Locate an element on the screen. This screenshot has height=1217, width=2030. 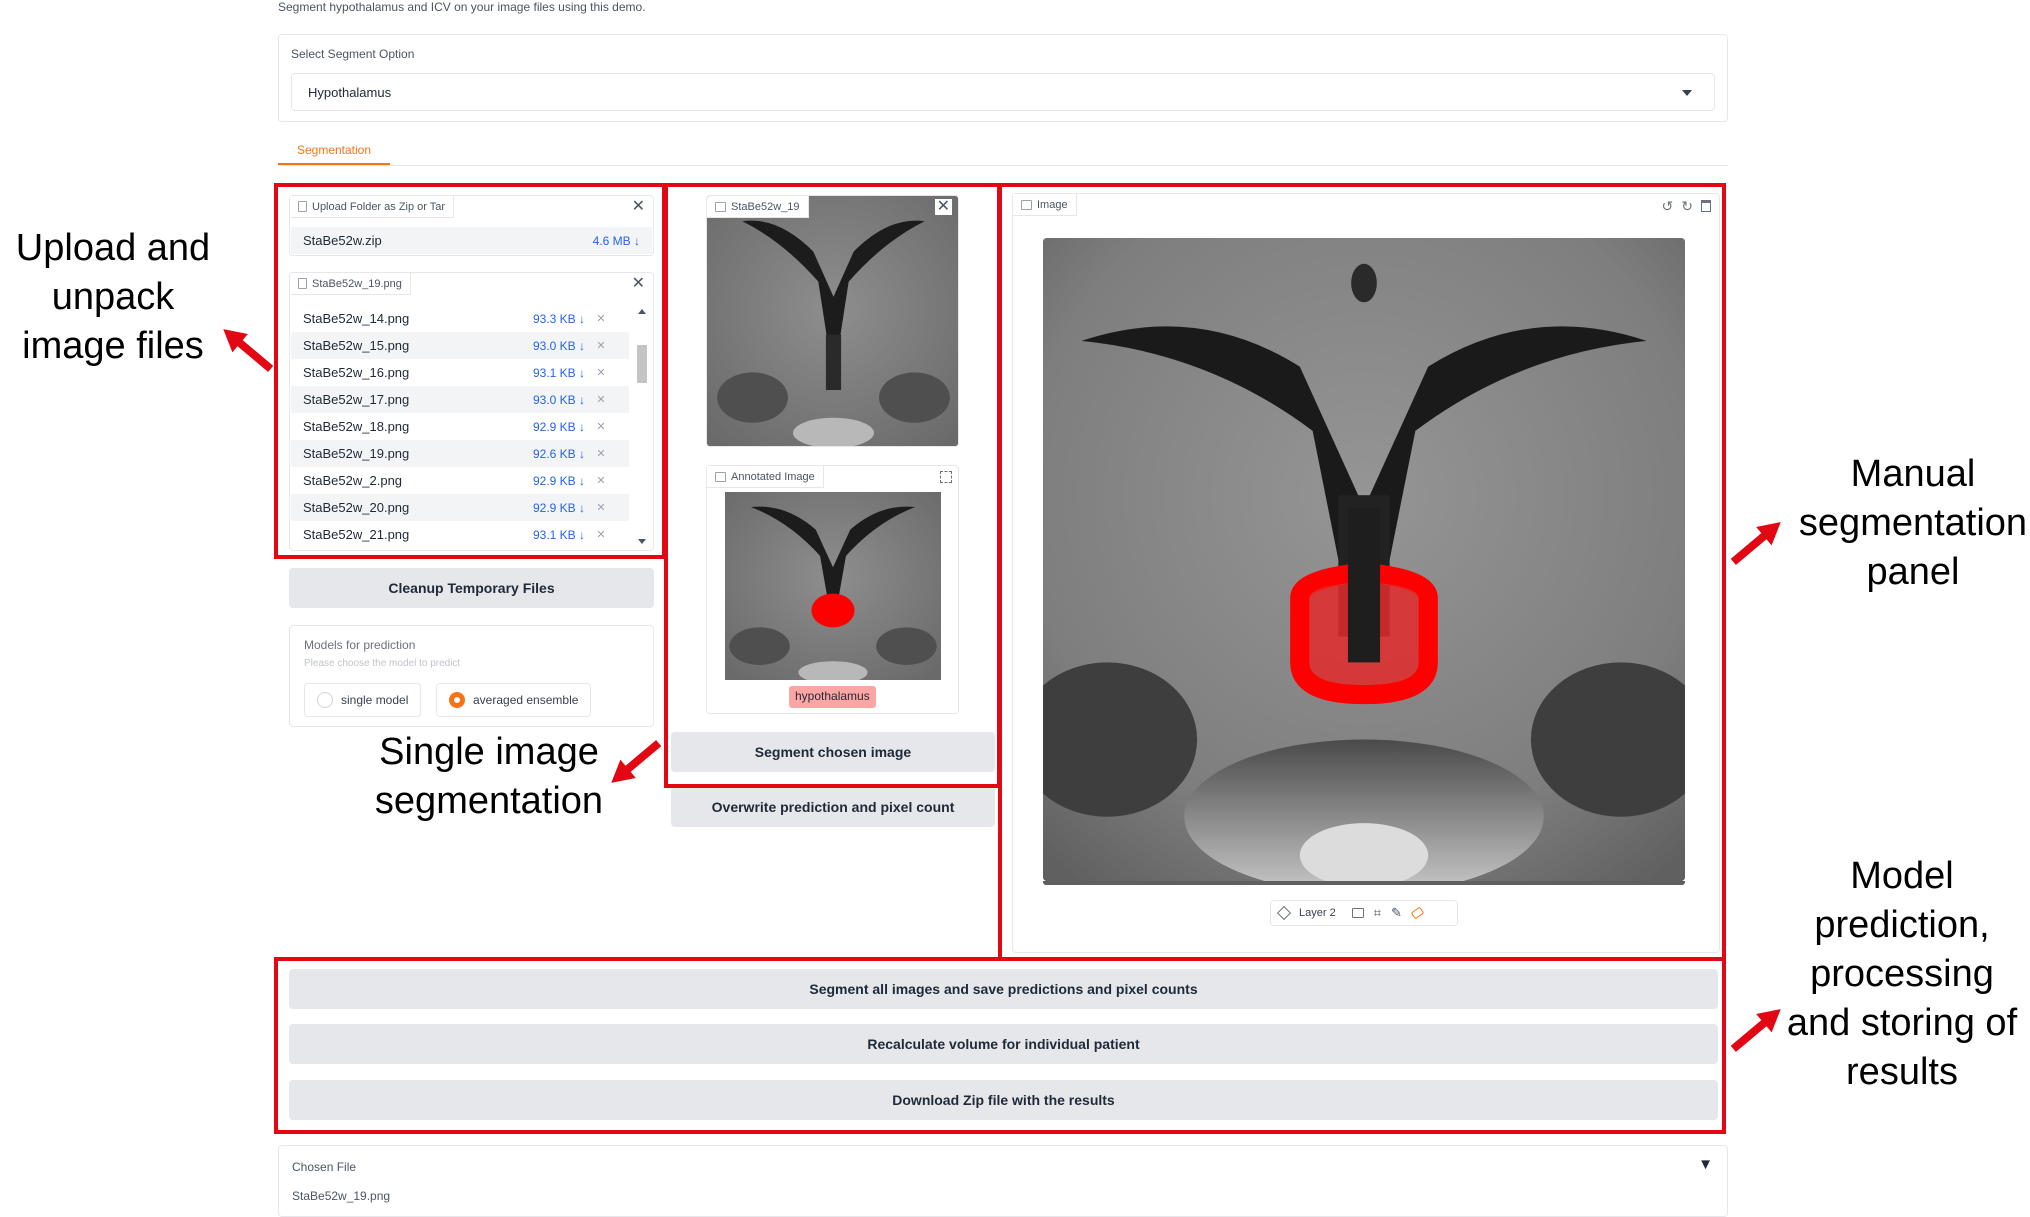
tab-segmentation: Segmentation is located at coordinates (334, 152).